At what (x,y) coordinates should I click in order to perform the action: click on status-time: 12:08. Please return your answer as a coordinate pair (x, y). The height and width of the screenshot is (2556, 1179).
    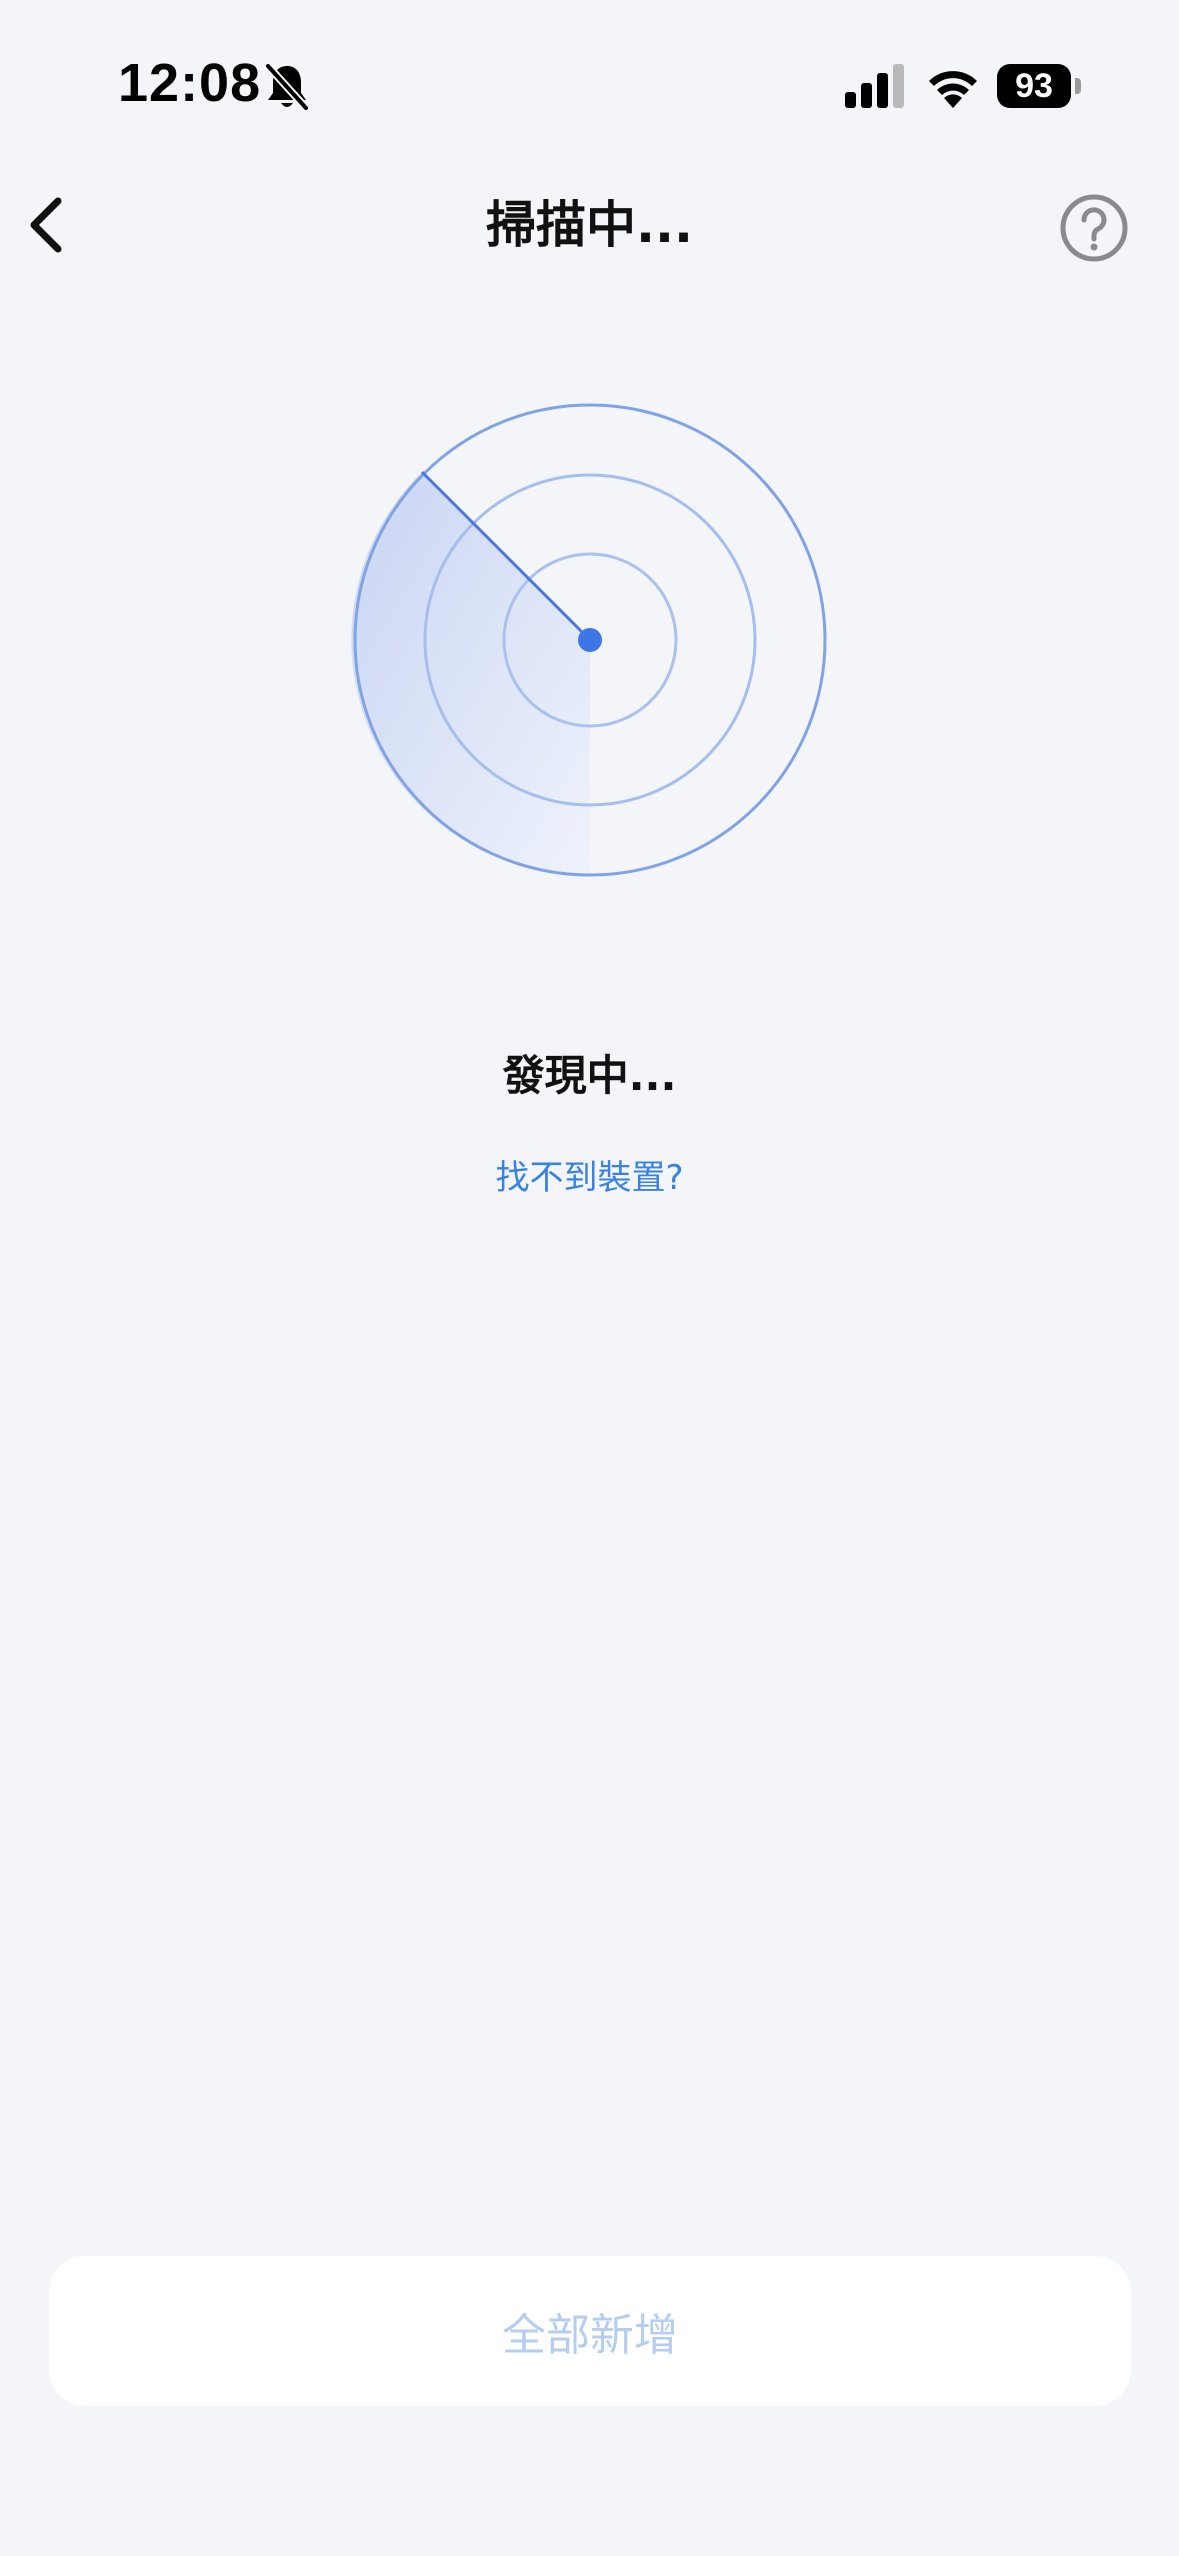
    Looking at the image, I should click on (190, 83).